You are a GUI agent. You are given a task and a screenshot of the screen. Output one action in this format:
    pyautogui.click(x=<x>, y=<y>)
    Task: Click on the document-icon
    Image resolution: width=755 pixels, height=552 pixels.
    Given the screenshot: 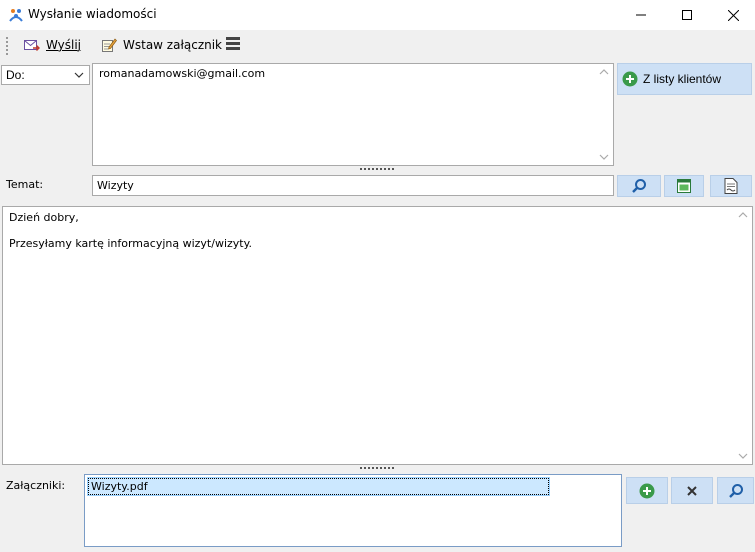 What is the action you would take?
    pyautogui.click(x=731, y=186)
    